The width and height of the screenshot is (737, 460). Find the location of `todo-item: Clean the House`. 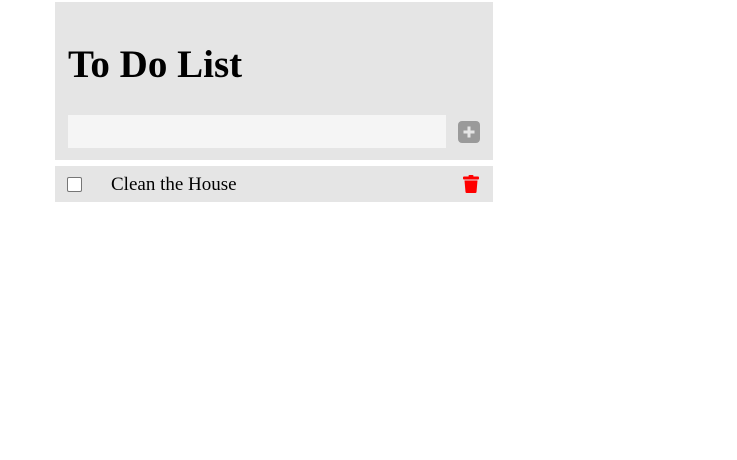

todo-item: Clean the House is located at coordinates (274, 184).